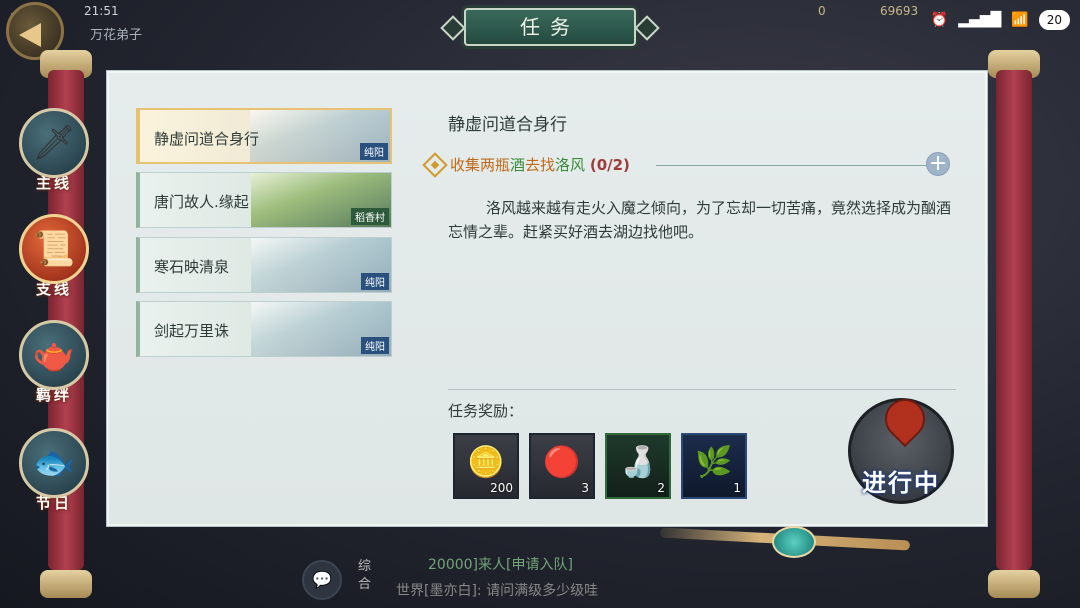 The height and width of the screenshot is (608, 1080). I want to click on scroll-icon: 📜, so click(54, 249).